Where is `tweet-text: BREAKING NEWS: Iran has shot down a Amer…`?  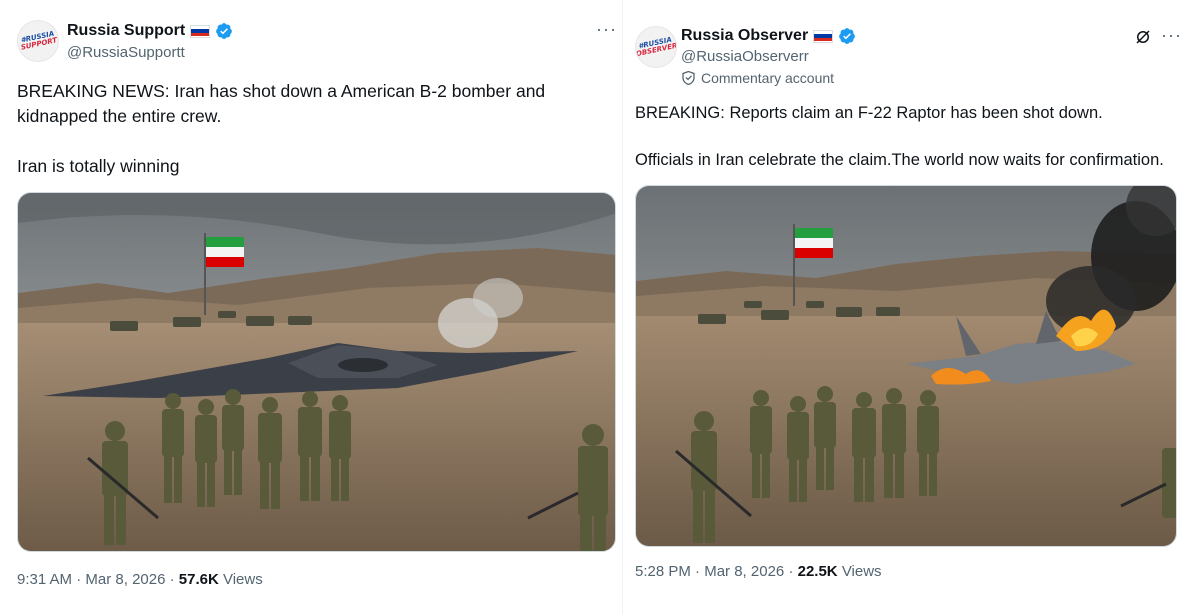
tweet-text: BREAKING NEWS: Iran has shot down a Amer… is located at coordinates (281, 128).